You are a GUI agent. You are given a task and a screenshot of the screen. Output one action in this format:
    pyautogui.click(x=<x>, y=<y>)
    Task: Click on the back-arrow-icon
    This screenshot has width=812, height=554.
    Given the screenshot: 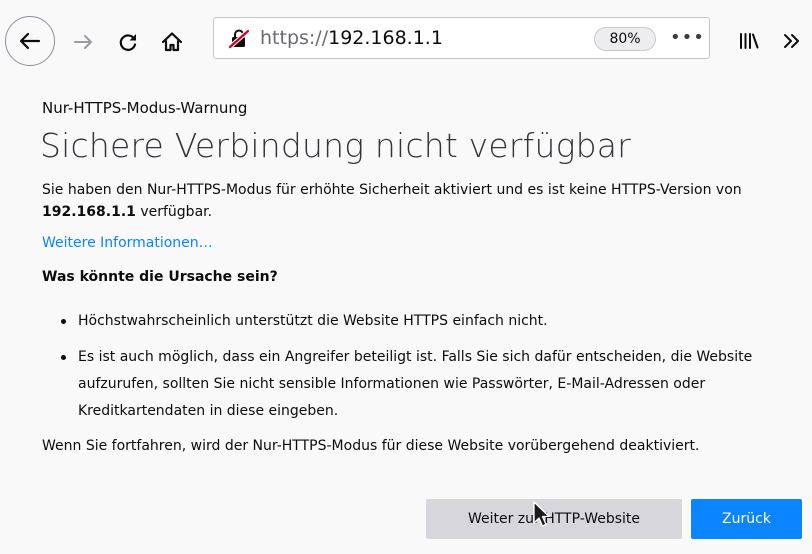 What is the action you would take?
    pyautogui.click(x=30, y=41)
    